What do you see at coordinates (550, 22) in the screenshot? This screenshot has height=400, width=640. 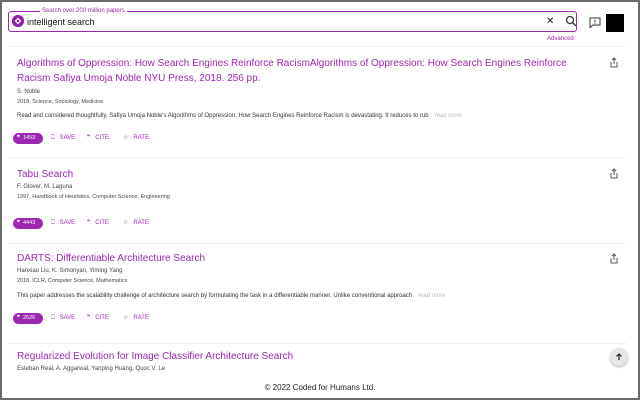 I see `clear-icon: ✕` at bounding box center [550, 22].